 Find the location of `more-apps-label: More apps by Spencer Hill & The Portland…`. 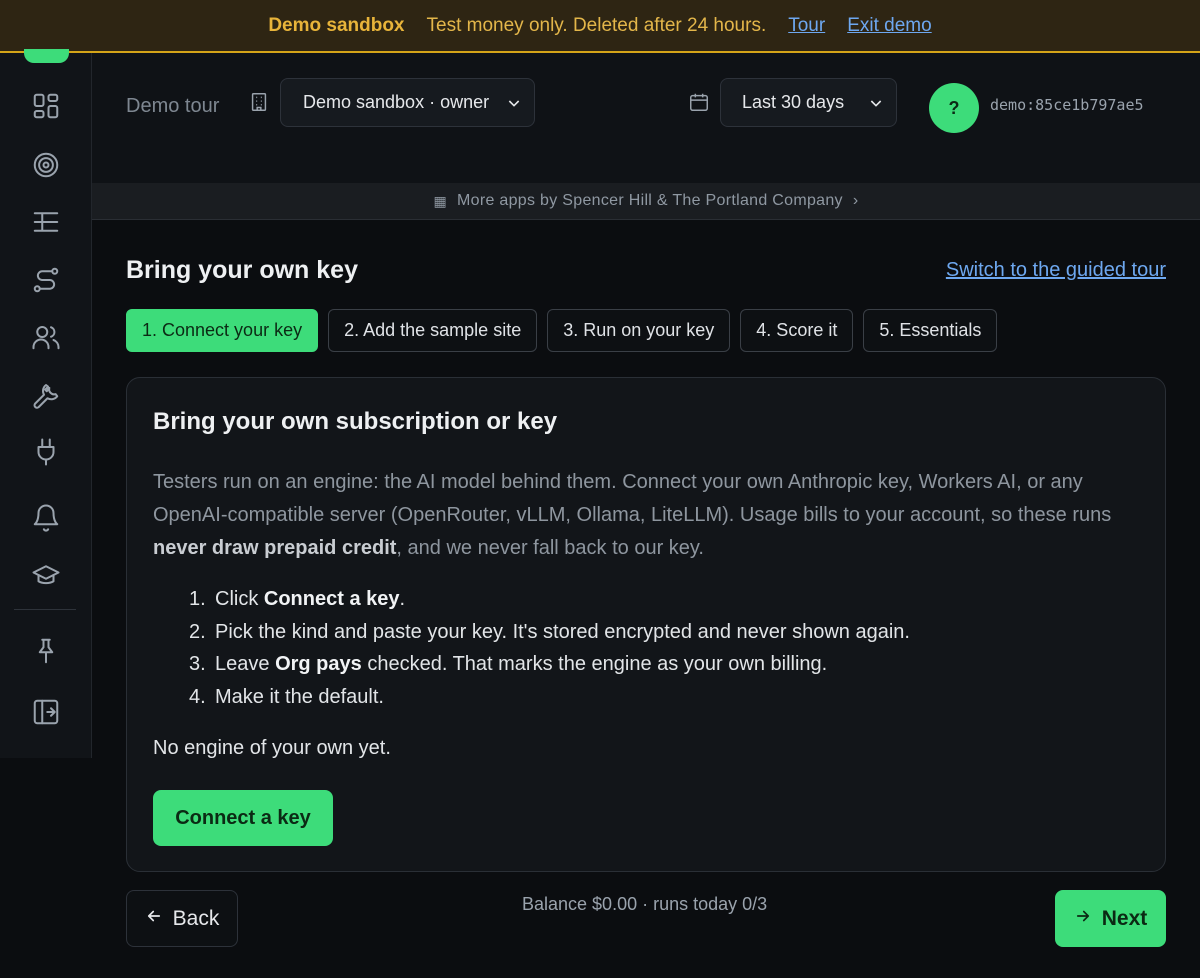

more-apps-label: More apps by Spencer Hill & The Portland… is located at coordinates (650, 200).